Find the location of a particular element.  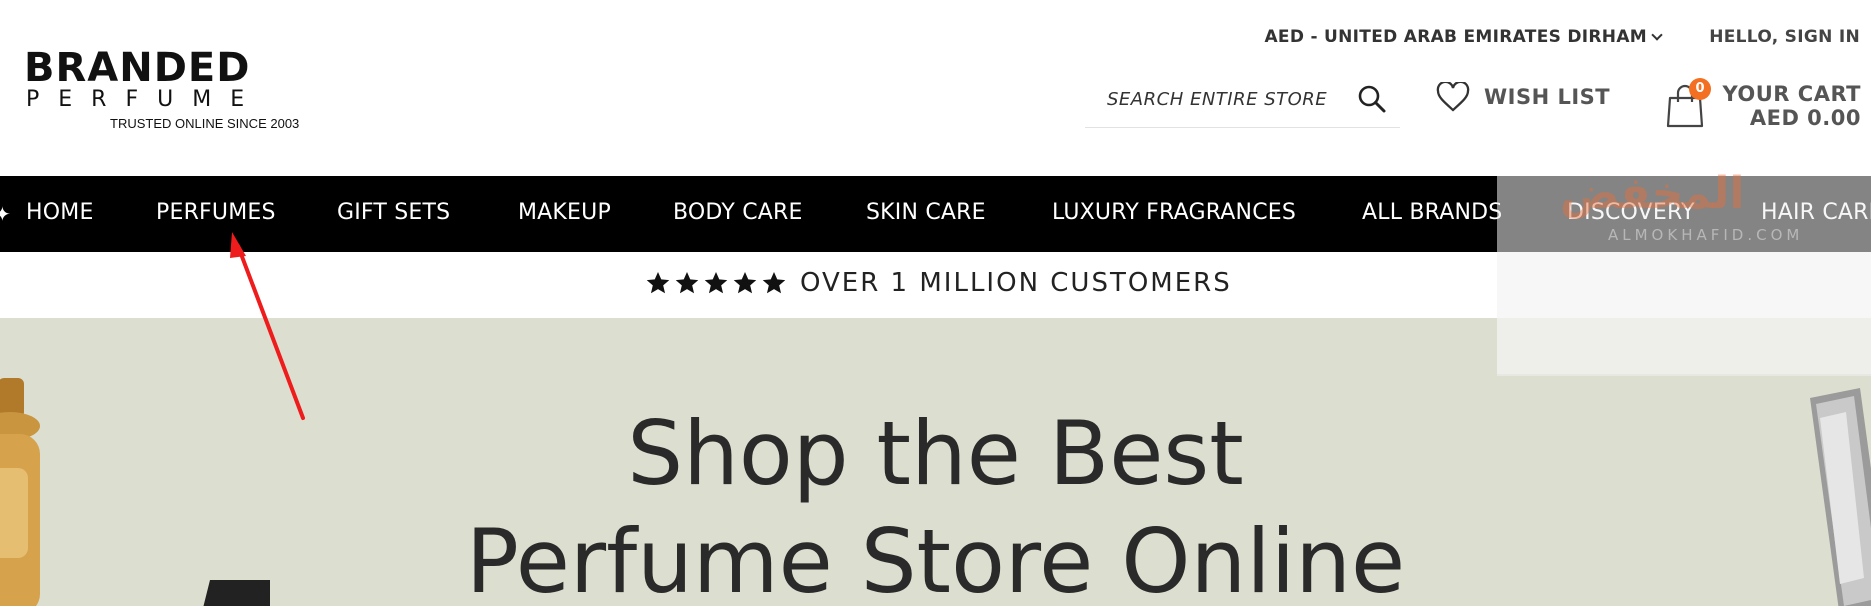

logo-line1: BRANDED is located at coordinates (137, 68).